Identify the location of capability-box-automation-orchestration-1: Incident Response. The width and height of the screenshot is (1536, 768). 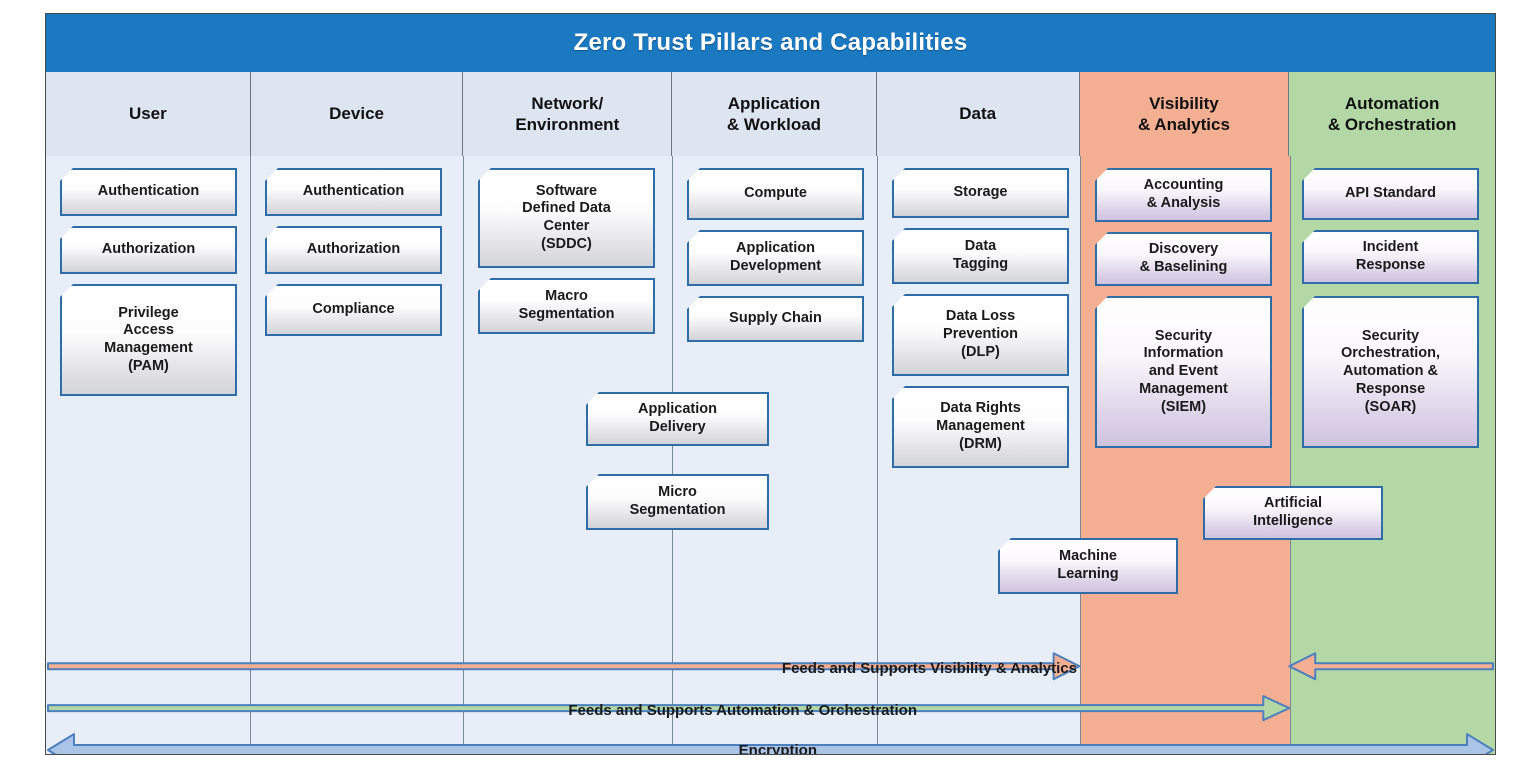
(1390, 257).